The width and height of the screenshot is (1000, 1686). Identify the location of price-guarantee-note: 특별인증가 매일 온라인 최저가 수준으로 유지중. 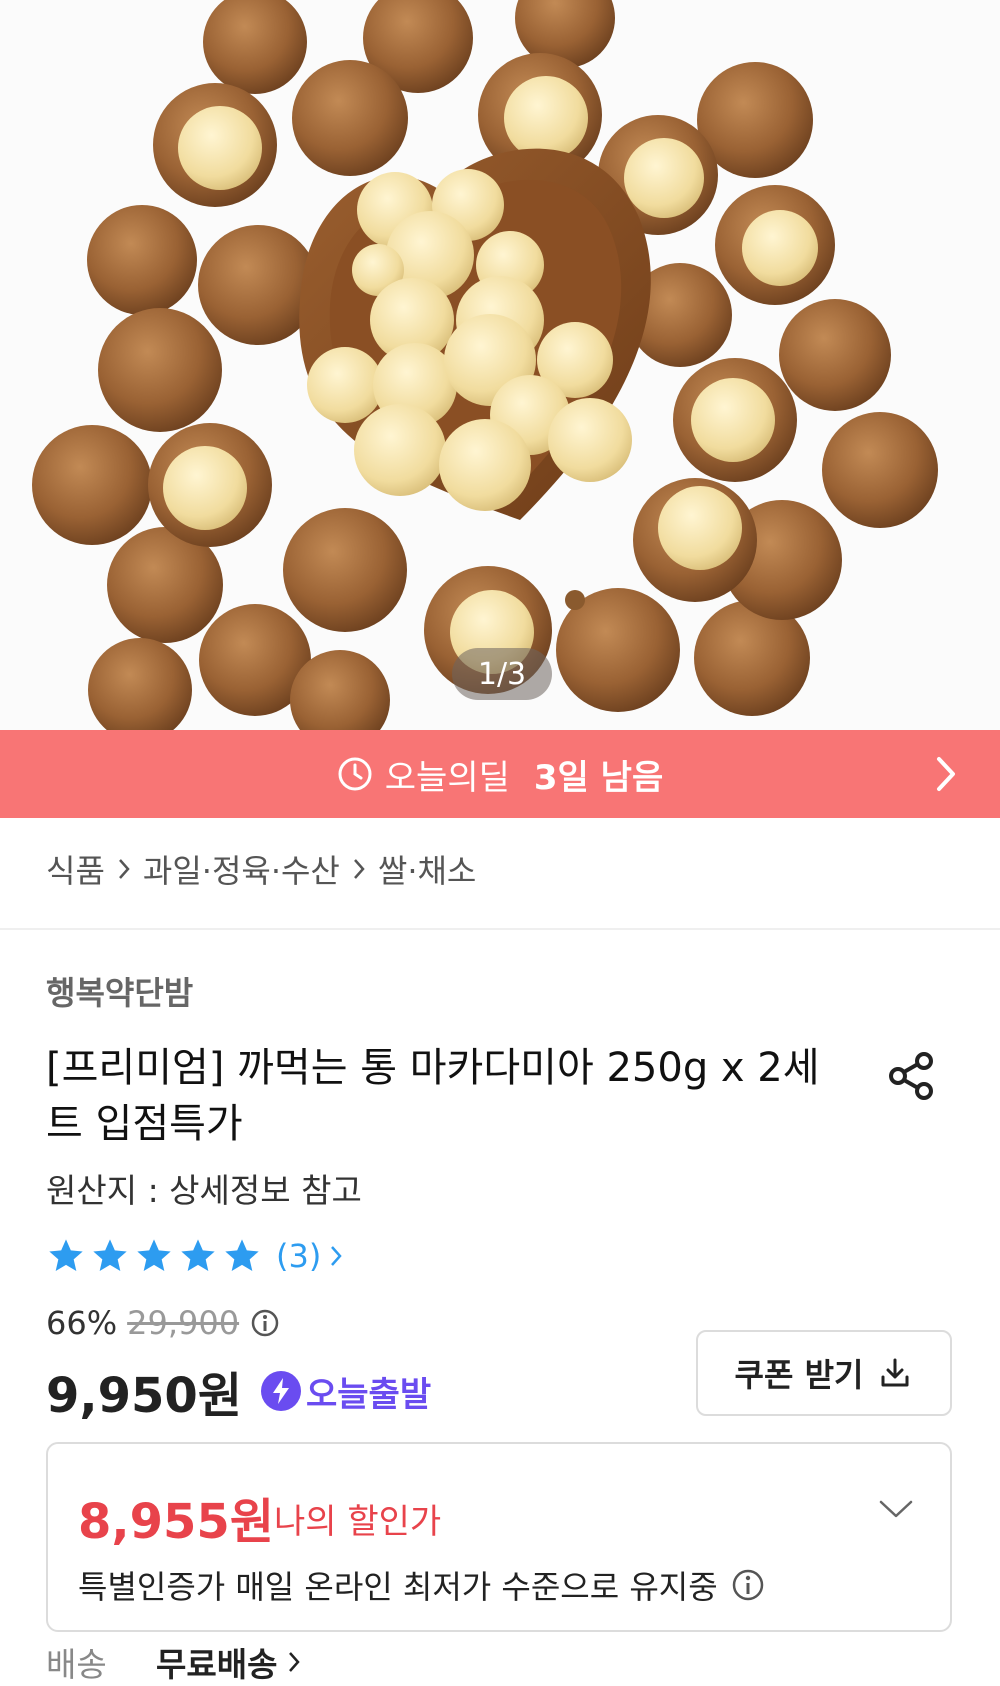
(422, 1585).